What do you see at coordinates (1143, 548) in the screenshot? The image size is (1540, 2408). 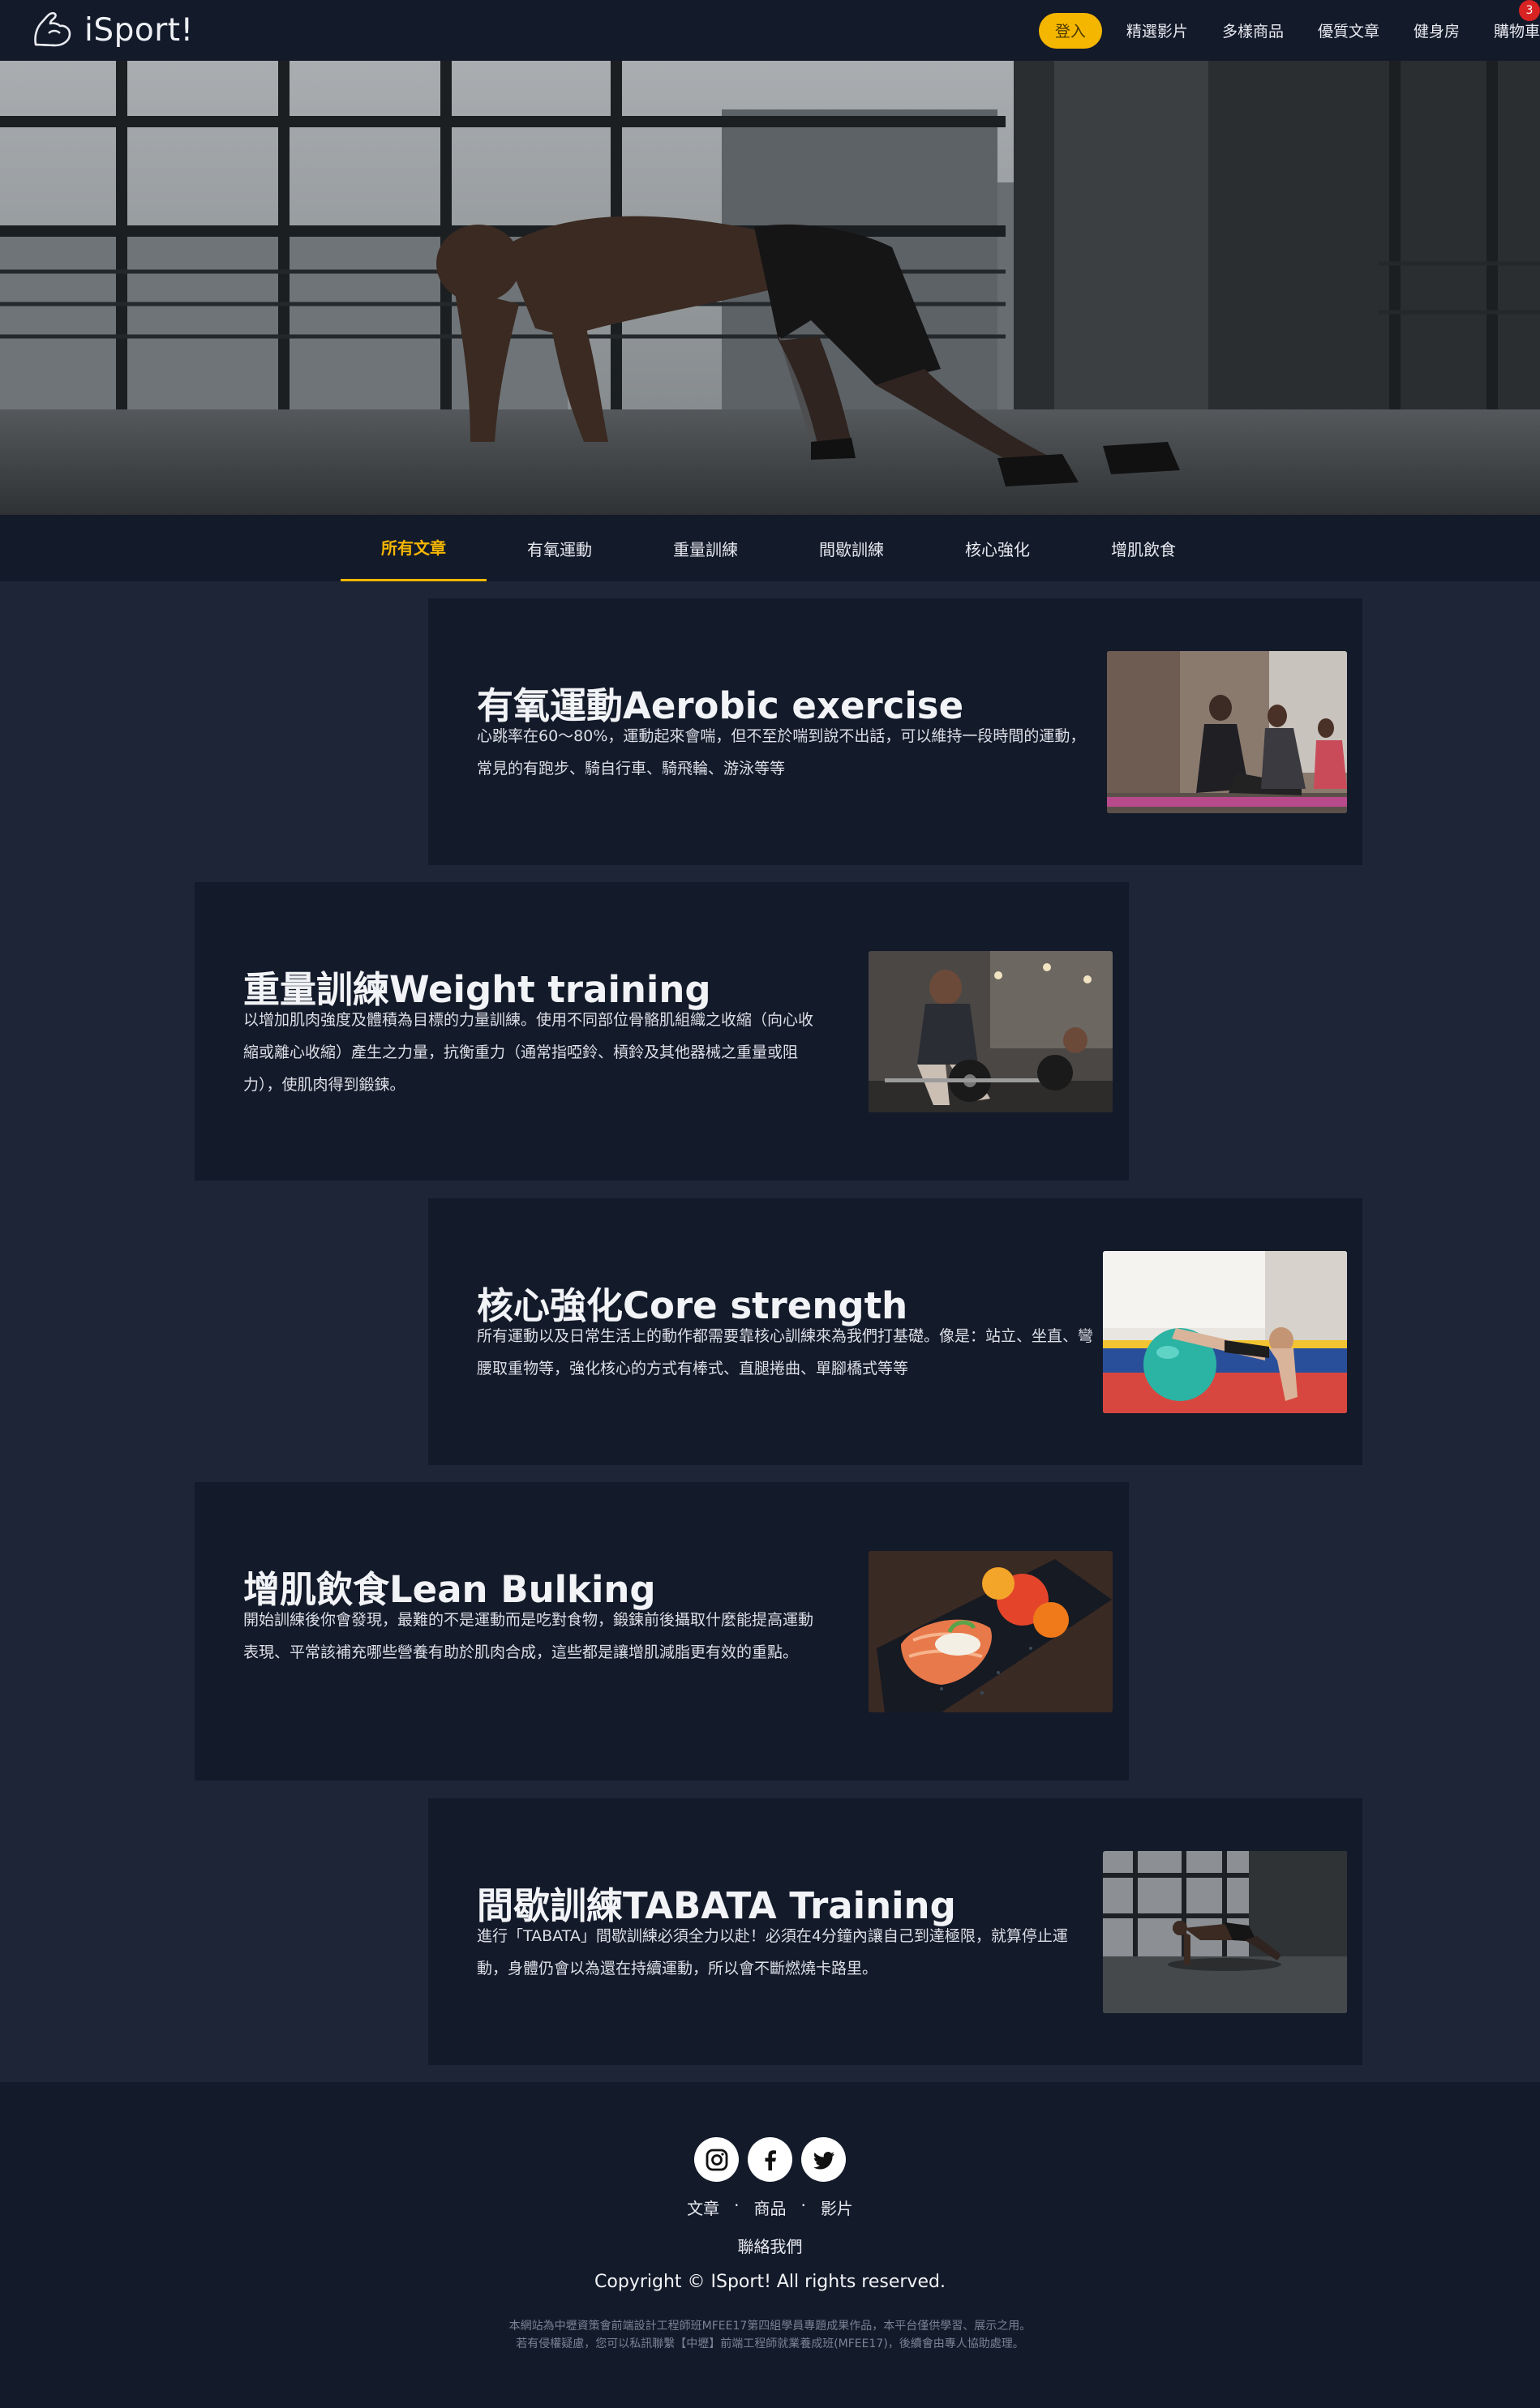 I see `tab-bulking-diet: 增肌飲食` at bounding box center [1143, 548].